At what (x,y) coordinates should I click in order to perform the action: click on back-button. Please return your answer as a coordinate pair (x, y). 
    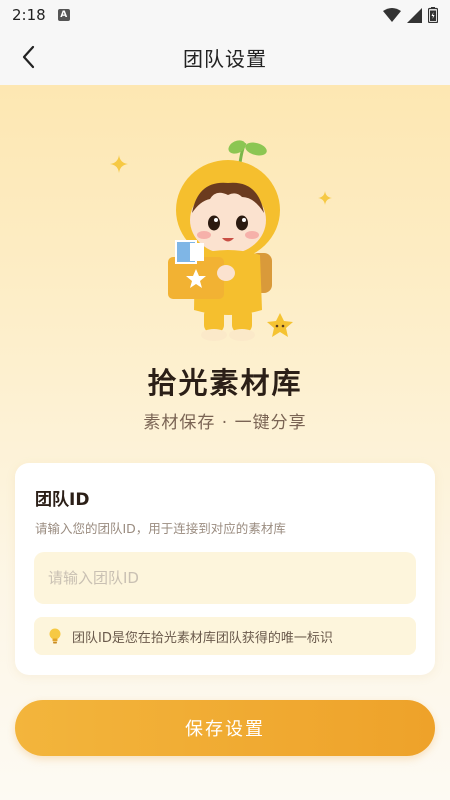
    Looking at the image, I should click on (29, 57).